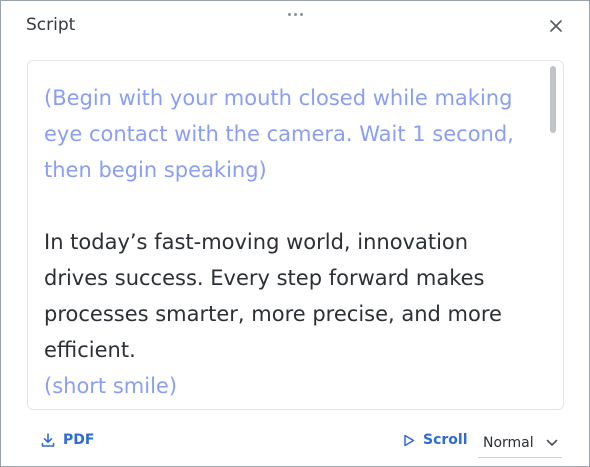 This screenshot has height=467, width=590. I want to click on pdf-label: PDF, so click(79, 440).